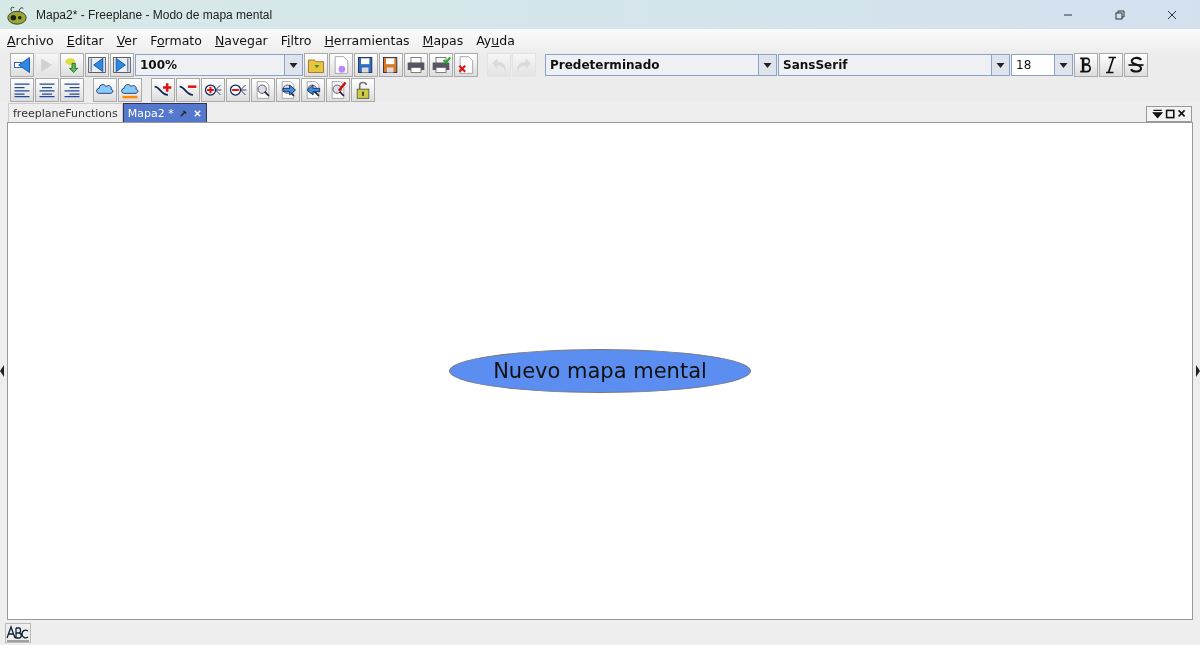 The image size is (1200, 645). Describe the element at coordinates (22, 89) in the screenshot. I see `align-left-icon` at that location.